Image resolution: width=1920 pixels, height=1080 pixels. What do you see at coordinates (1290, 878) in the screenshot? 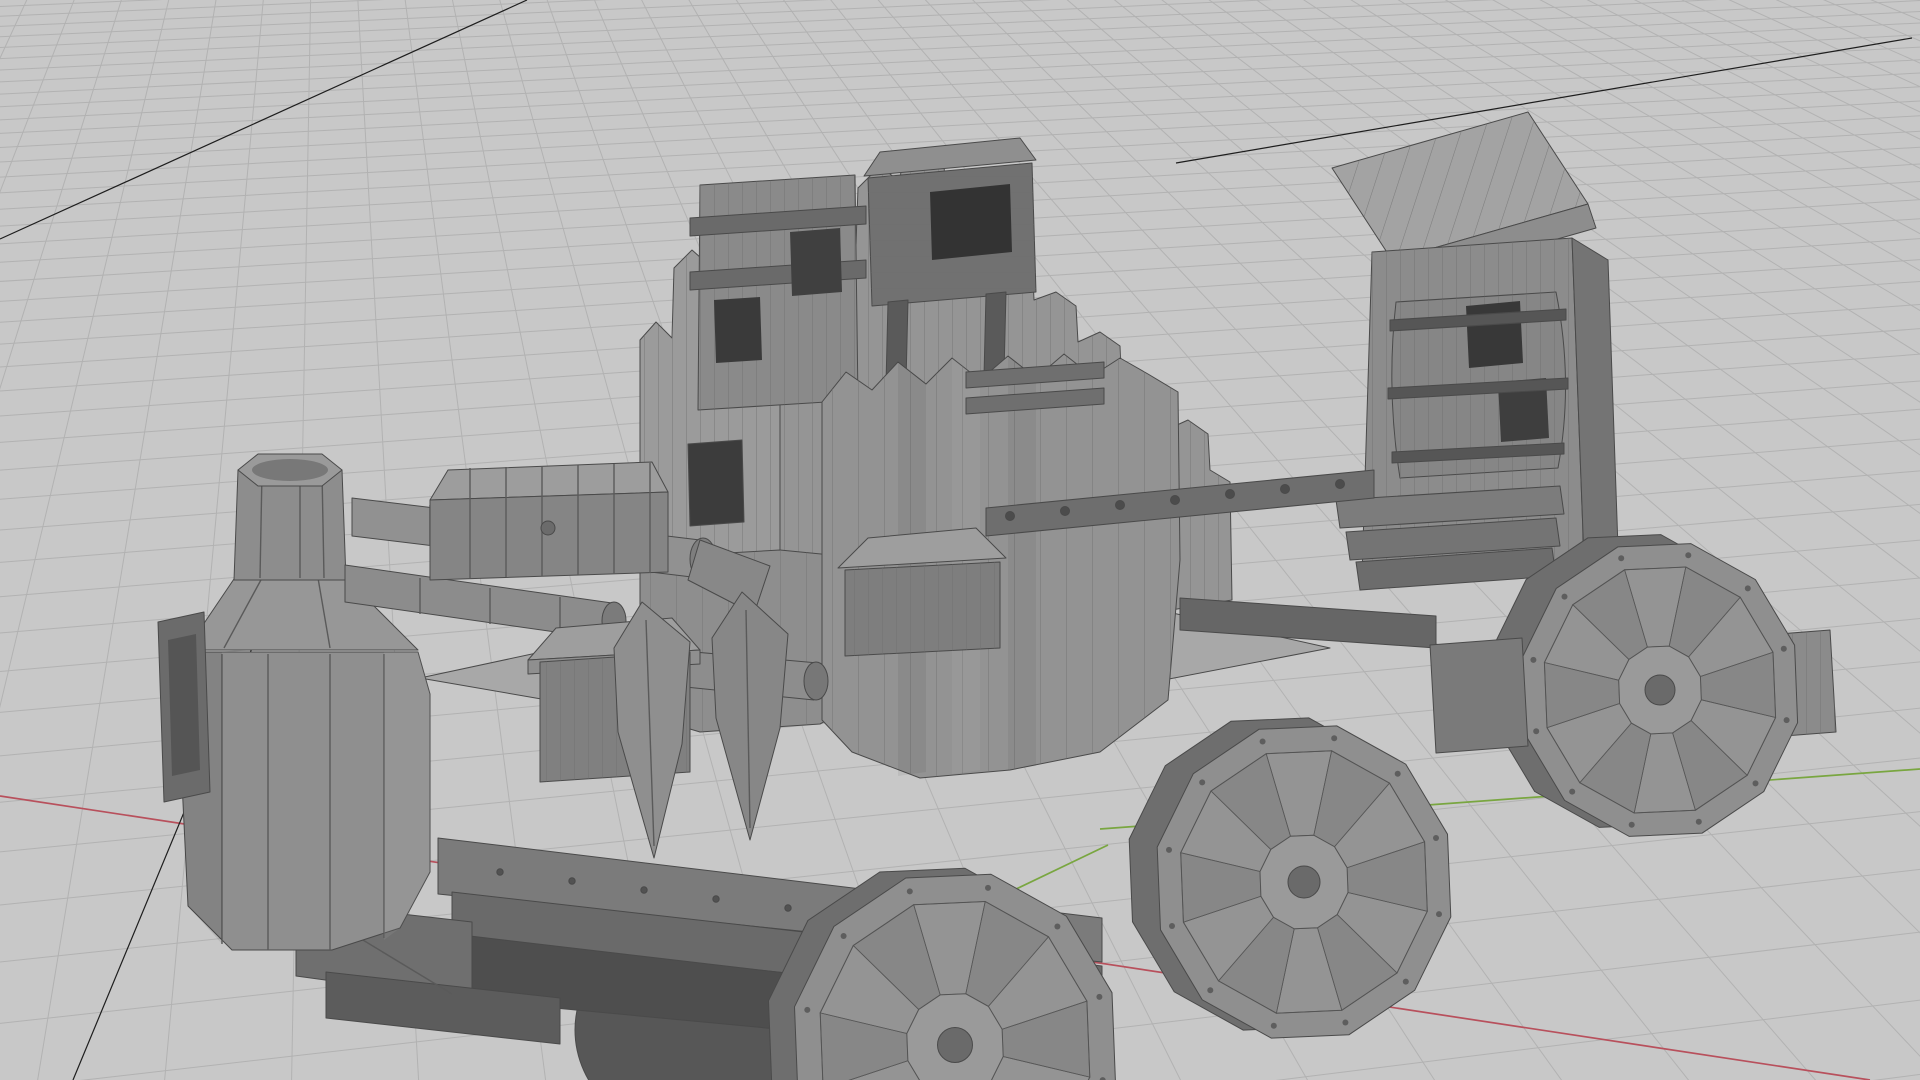
I see `wheel-middle-right` at bounding box center [1290, 878].